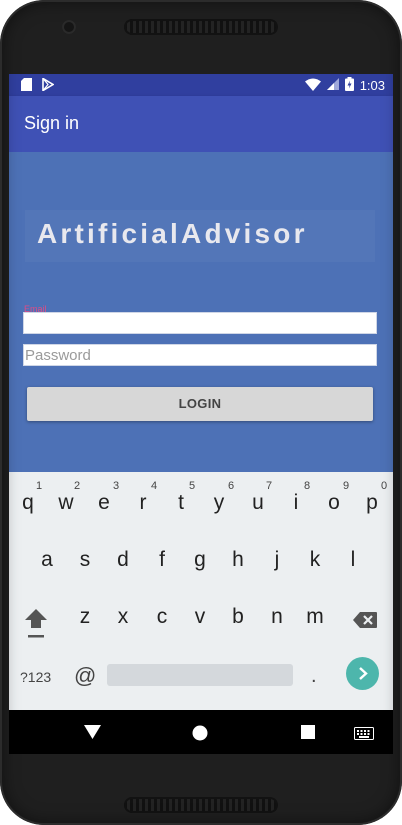 This screenshot has width=402, height=825. What do you see at coordinates (334, 503) in the screenshot?
I see `key-o: o` at bounding box center [334, 503].